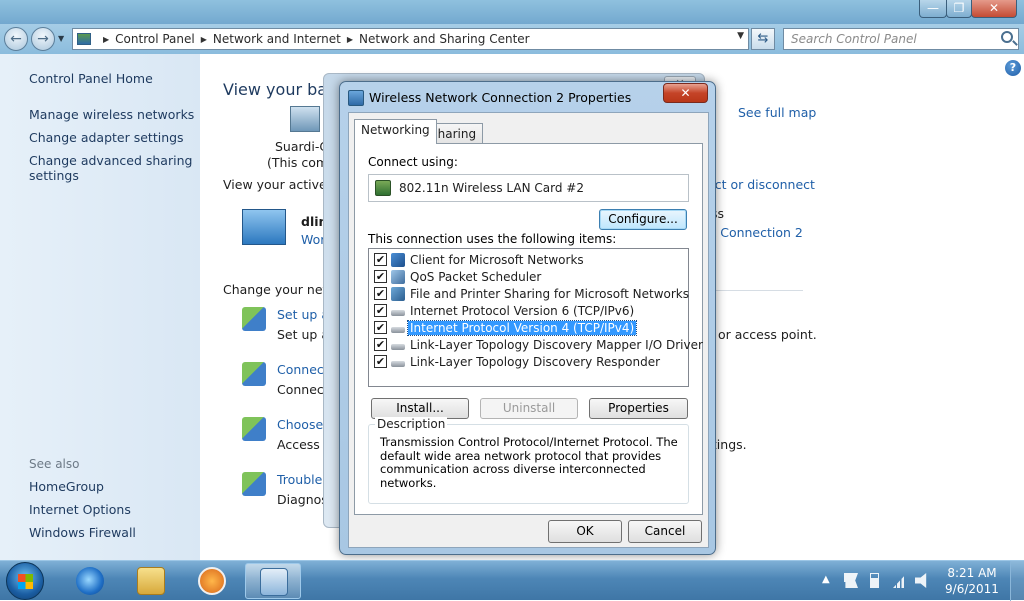 Image resolution: width=1024 pixels, height=601 pixels. Describe the element at coordinates (356, 98) in the screenshot. I see `network-connection-icon` at that location.